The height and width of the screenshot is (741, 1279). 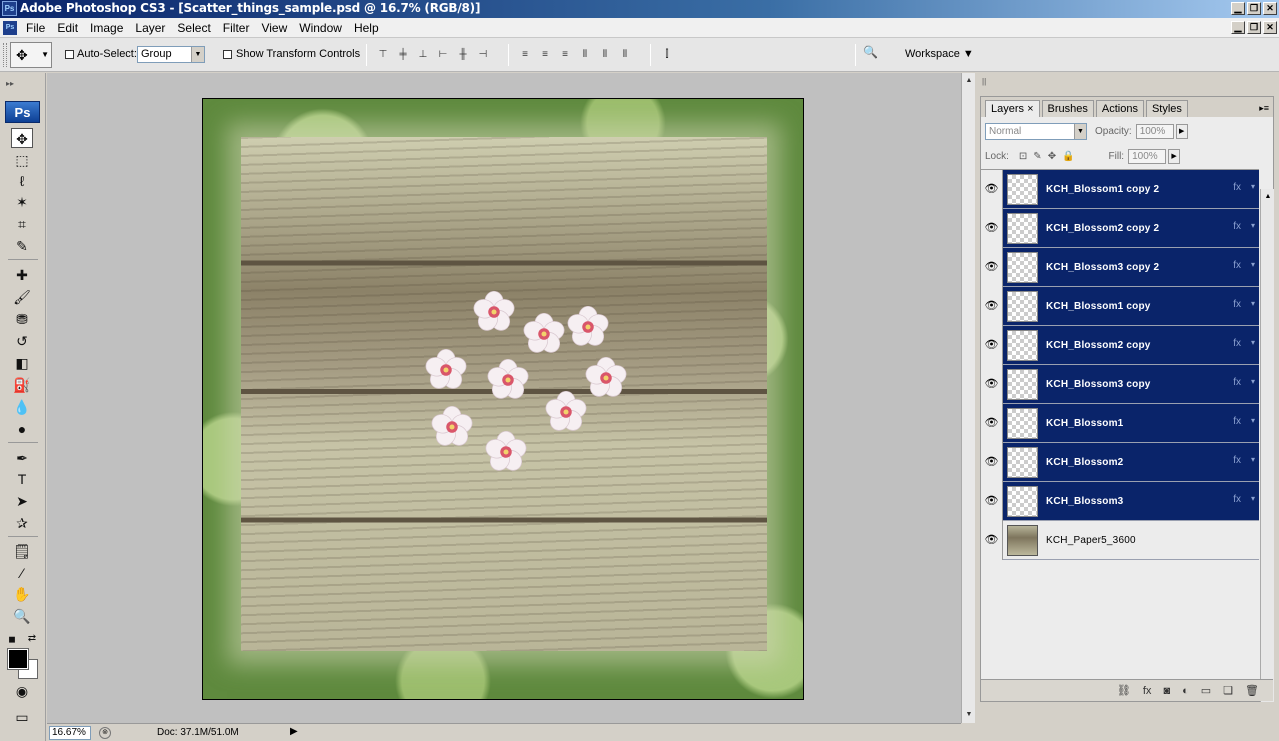 I want to click on shape-tool-icon: ✰, so click(x=22, y=523).